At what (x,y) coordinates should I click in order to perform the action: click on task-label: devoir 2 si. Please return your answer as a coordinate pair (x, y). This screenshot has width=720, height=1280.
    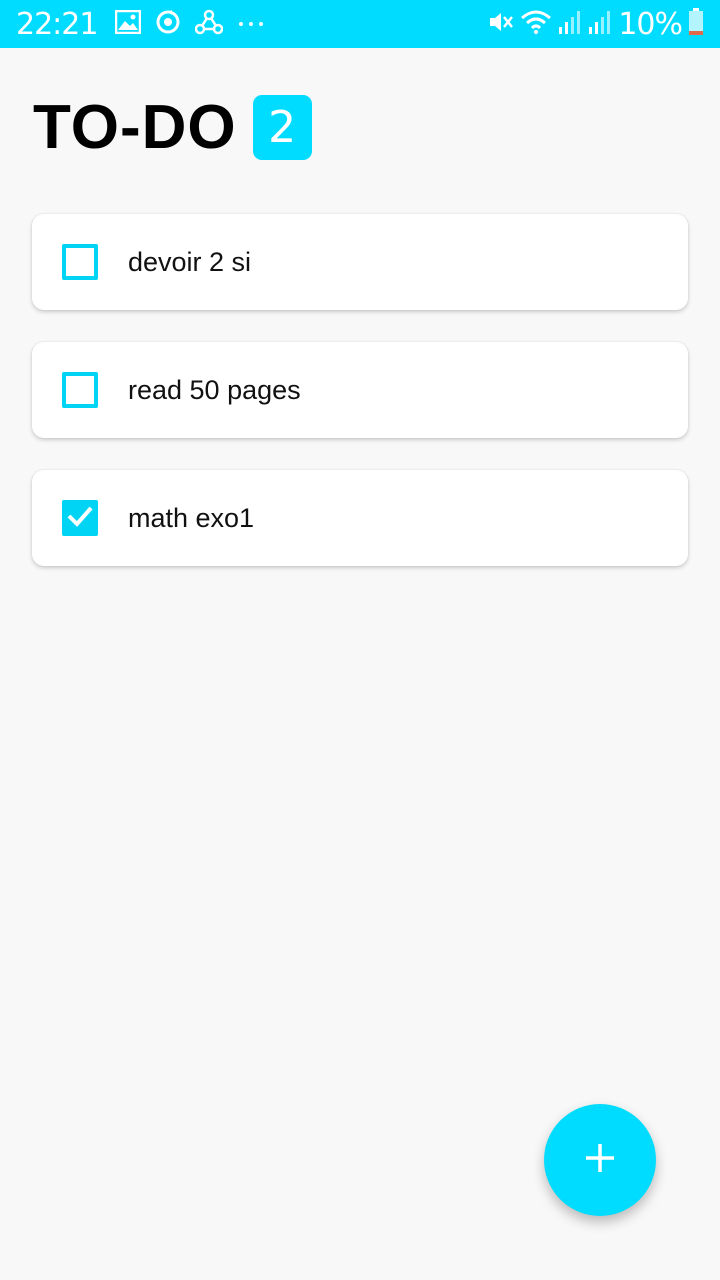
    Looking at the image, I should click on (190, 261).